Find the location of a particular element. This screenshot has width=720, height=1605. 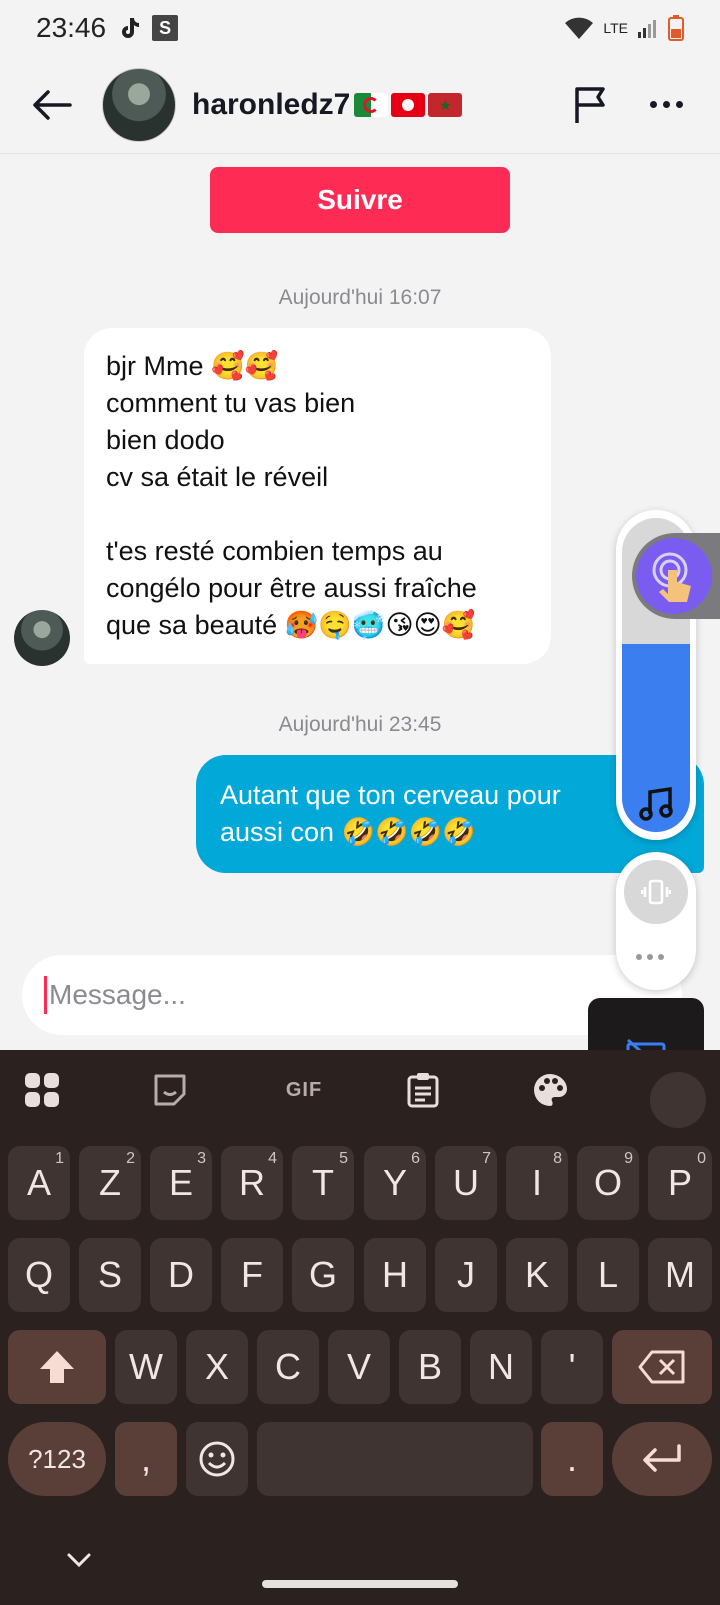

symbols-key: ?123 is located at coordinates (57, 1459).